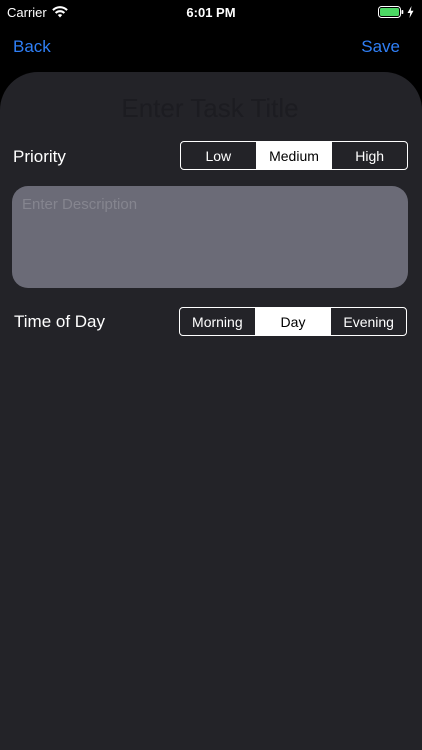  What do you see at coordinates (380, 47) in the screenshot?
I see `save-button: Save` at bounding box center [380, 47].